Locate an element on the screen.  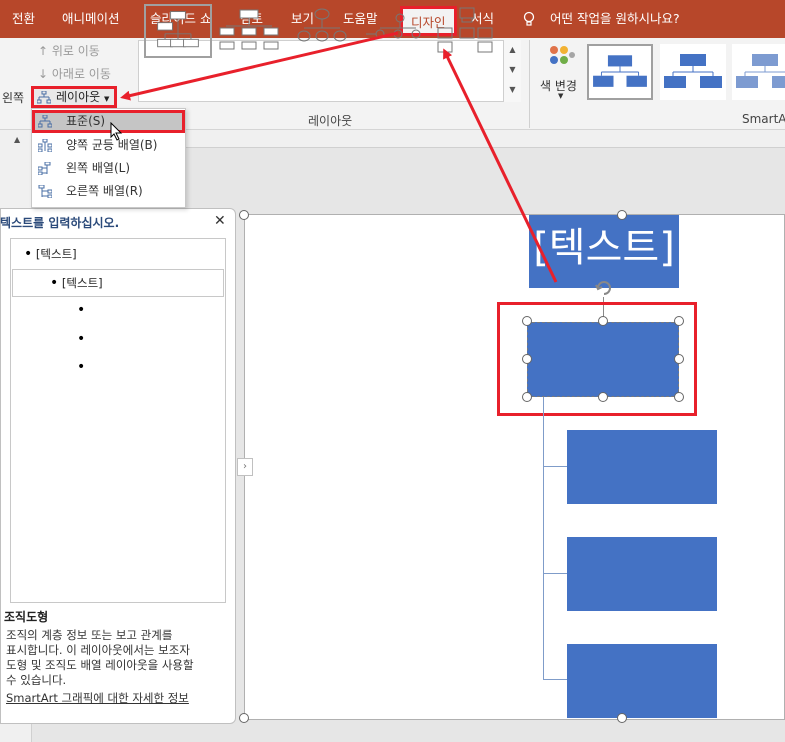
layout-dropdown-menu: 표준(S) 양쪽 균등 배열(B) 왼쪽 배열(L) 오른쪽 배열(R) is located at coordinates (108, 158).